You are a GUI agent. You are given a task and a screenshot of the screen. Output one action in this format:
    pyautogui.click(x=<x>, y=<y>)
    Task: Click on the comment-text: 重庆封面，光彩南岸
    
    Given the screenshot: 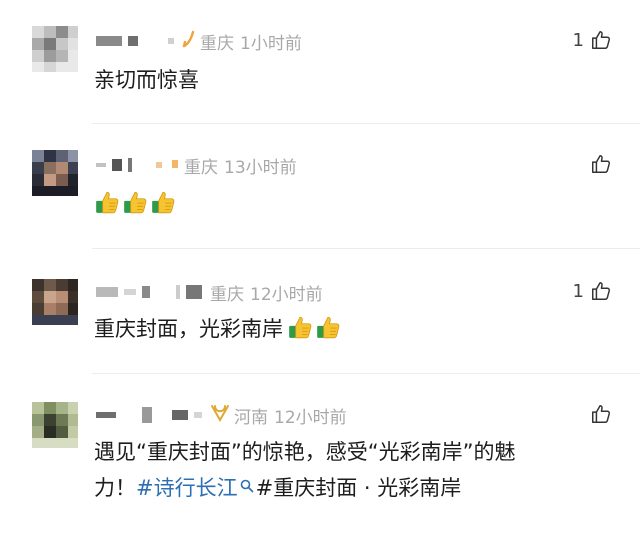 What is the action you would take?
    pyautogui.click(x=352, y=329)
    